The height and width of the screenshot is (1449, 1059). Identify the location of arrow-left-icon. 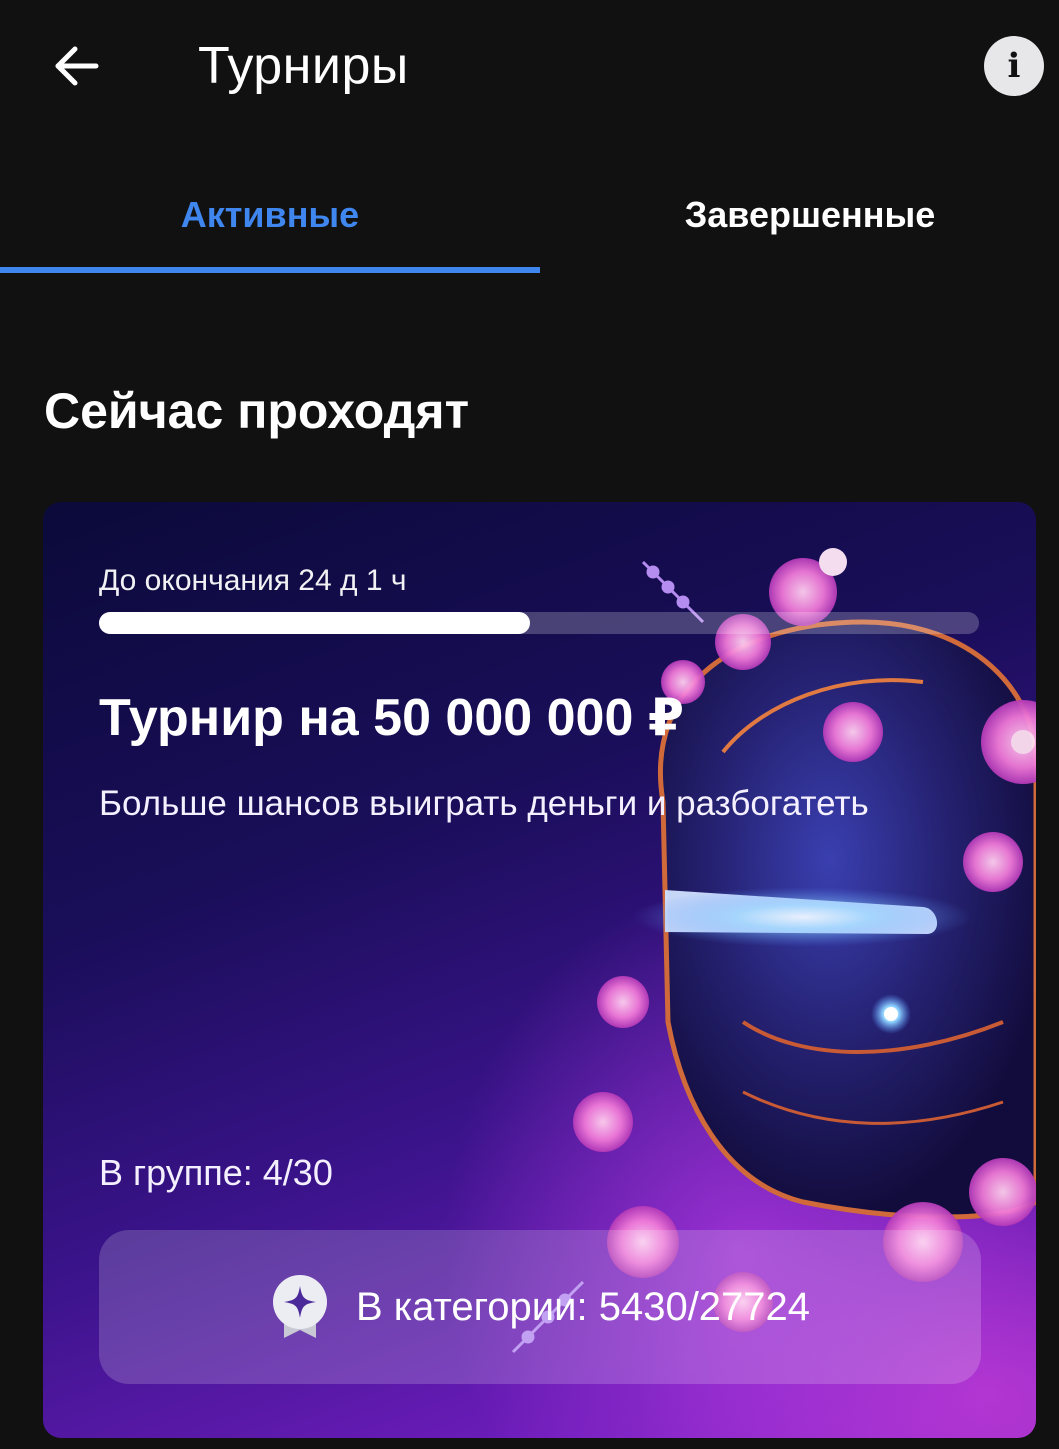
(77, 66).